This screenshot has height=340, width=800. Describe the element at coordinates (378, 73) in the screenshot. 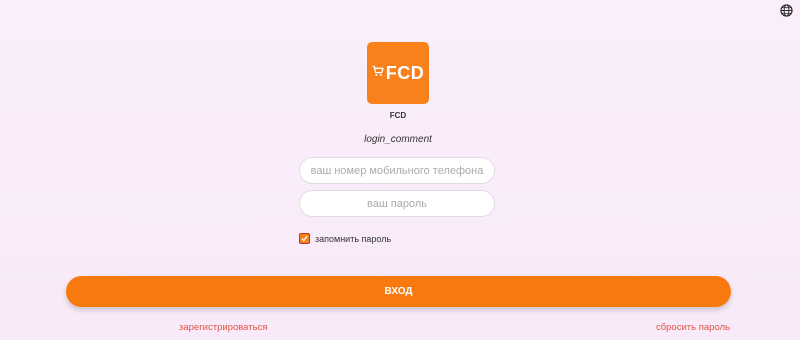

I see `cart-icon` at that location.